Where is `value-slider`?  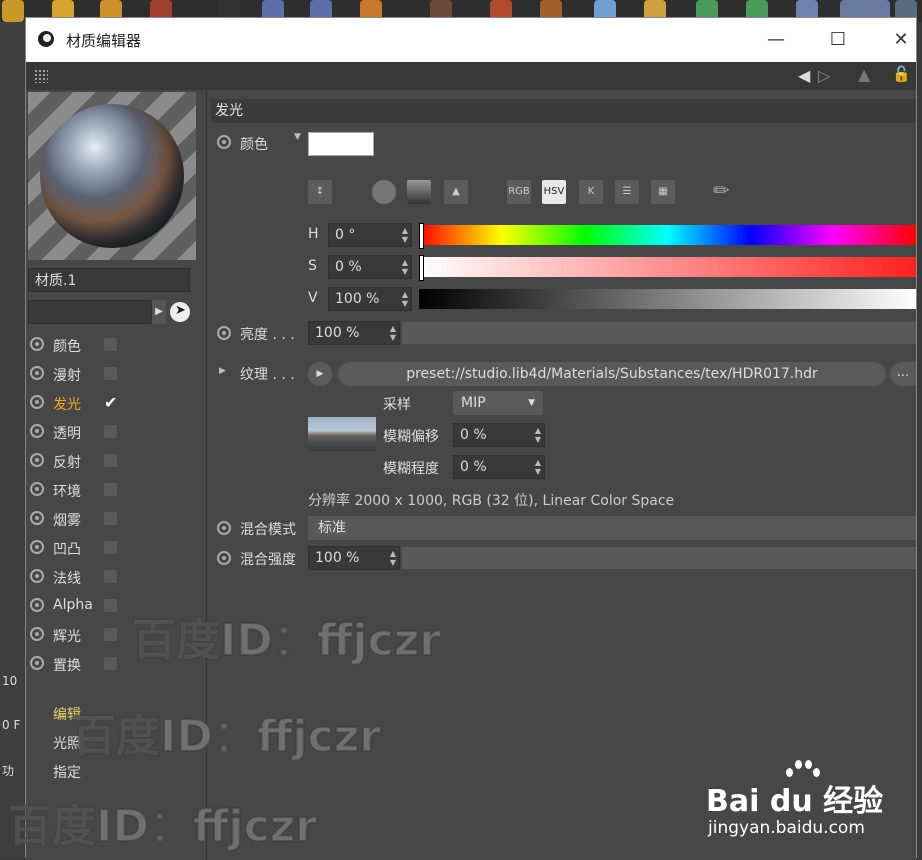 value-slider is located at coordinates (667, 299).